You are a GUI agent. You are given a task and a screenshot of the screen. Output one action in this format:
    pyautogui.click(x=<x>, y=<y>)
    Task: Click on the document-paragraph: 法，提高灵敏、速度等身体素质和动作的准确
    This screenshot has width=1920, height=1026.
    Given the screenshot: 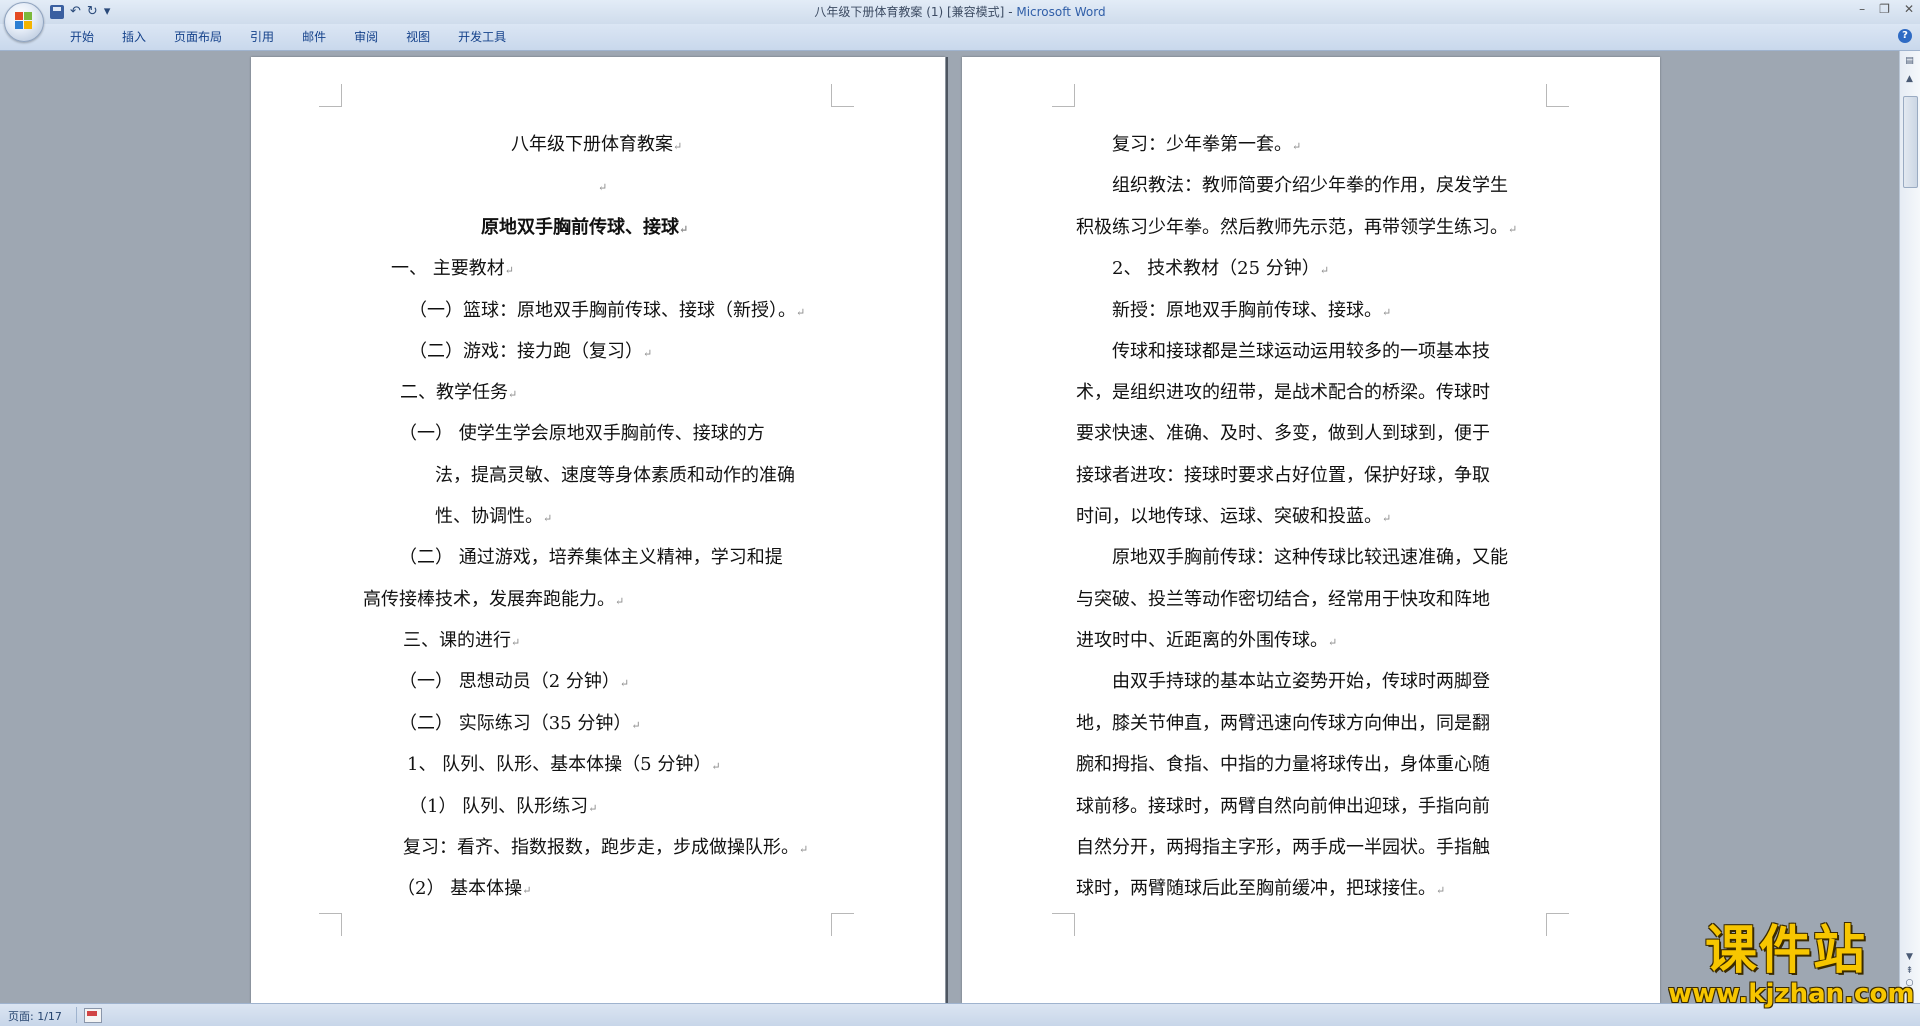 What is the action you would take?
    pyautogui.click(x=615, y=476)
    